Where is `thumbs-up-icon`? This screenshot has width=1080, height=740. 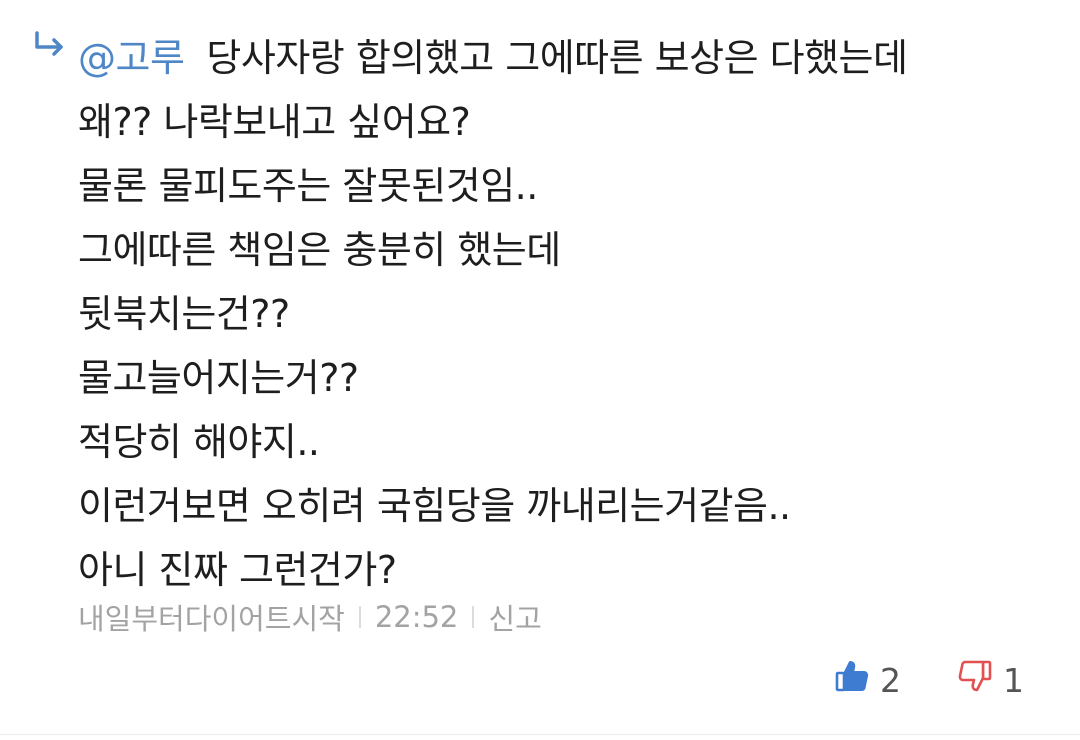 thumbs-up-icon is located at coordinates (857, 680).